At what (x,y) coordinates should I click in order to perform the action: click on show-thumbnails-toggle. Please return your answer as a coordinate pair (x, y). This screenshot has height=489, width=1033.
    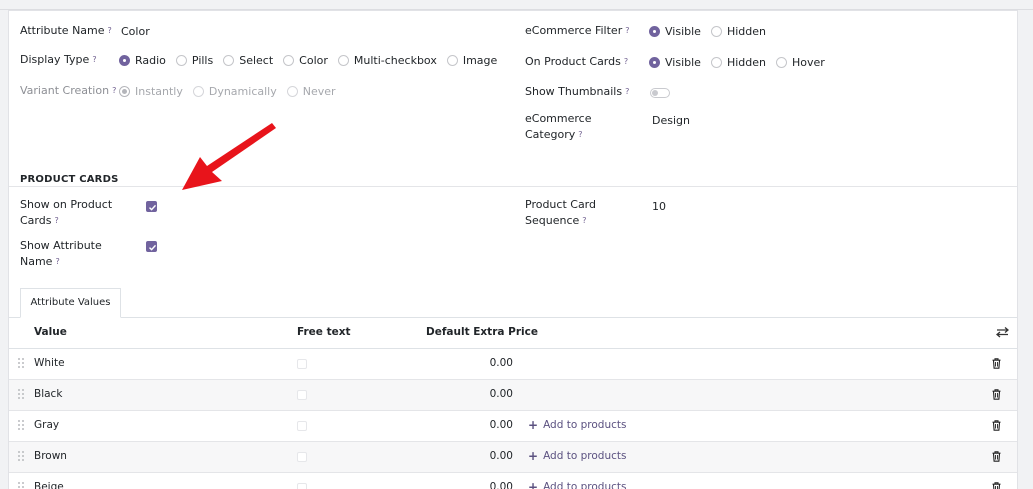
    Looking at the image, I should click on (660, 93).